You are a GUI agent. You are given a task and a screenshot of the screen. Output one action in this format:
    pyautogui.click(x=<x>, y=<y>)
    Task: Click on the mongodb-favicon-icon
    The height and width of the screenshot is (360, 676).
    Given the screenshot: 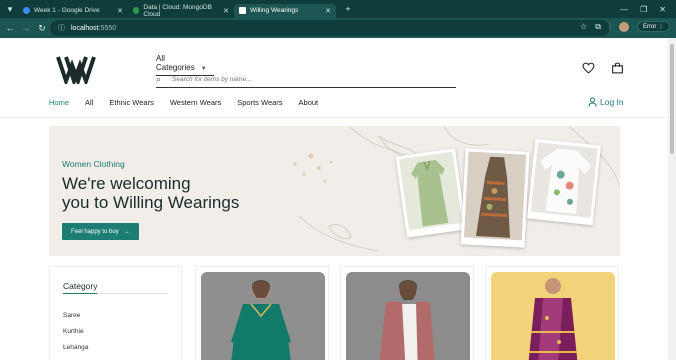 What is the action you would take?
    pyautogui.click(x=136, y=10)
    